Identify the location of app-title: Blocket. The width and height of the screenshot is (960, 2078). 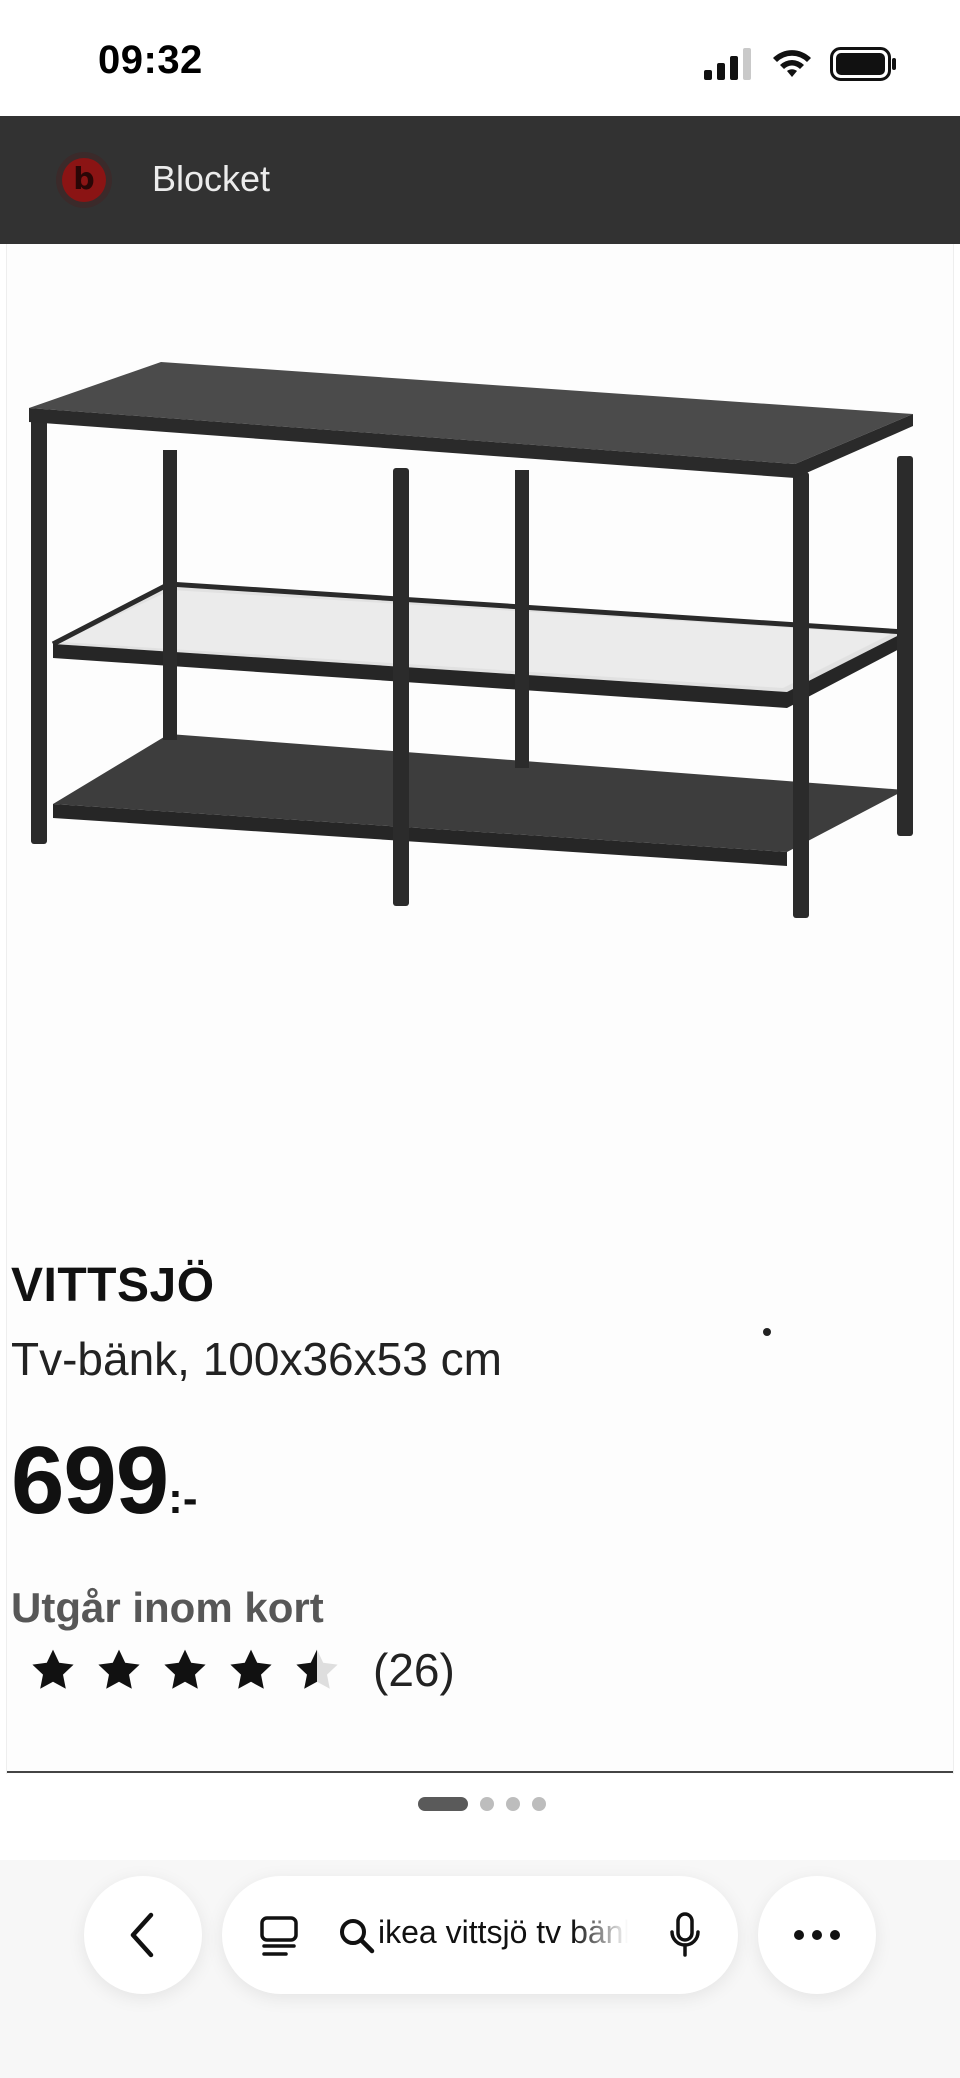
(211, 178).